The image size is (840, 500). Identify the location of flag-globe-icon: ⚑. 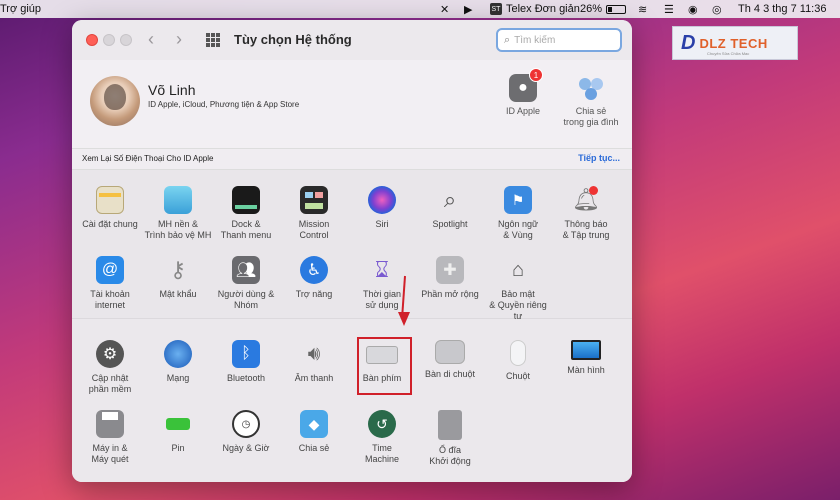
(518, 200).